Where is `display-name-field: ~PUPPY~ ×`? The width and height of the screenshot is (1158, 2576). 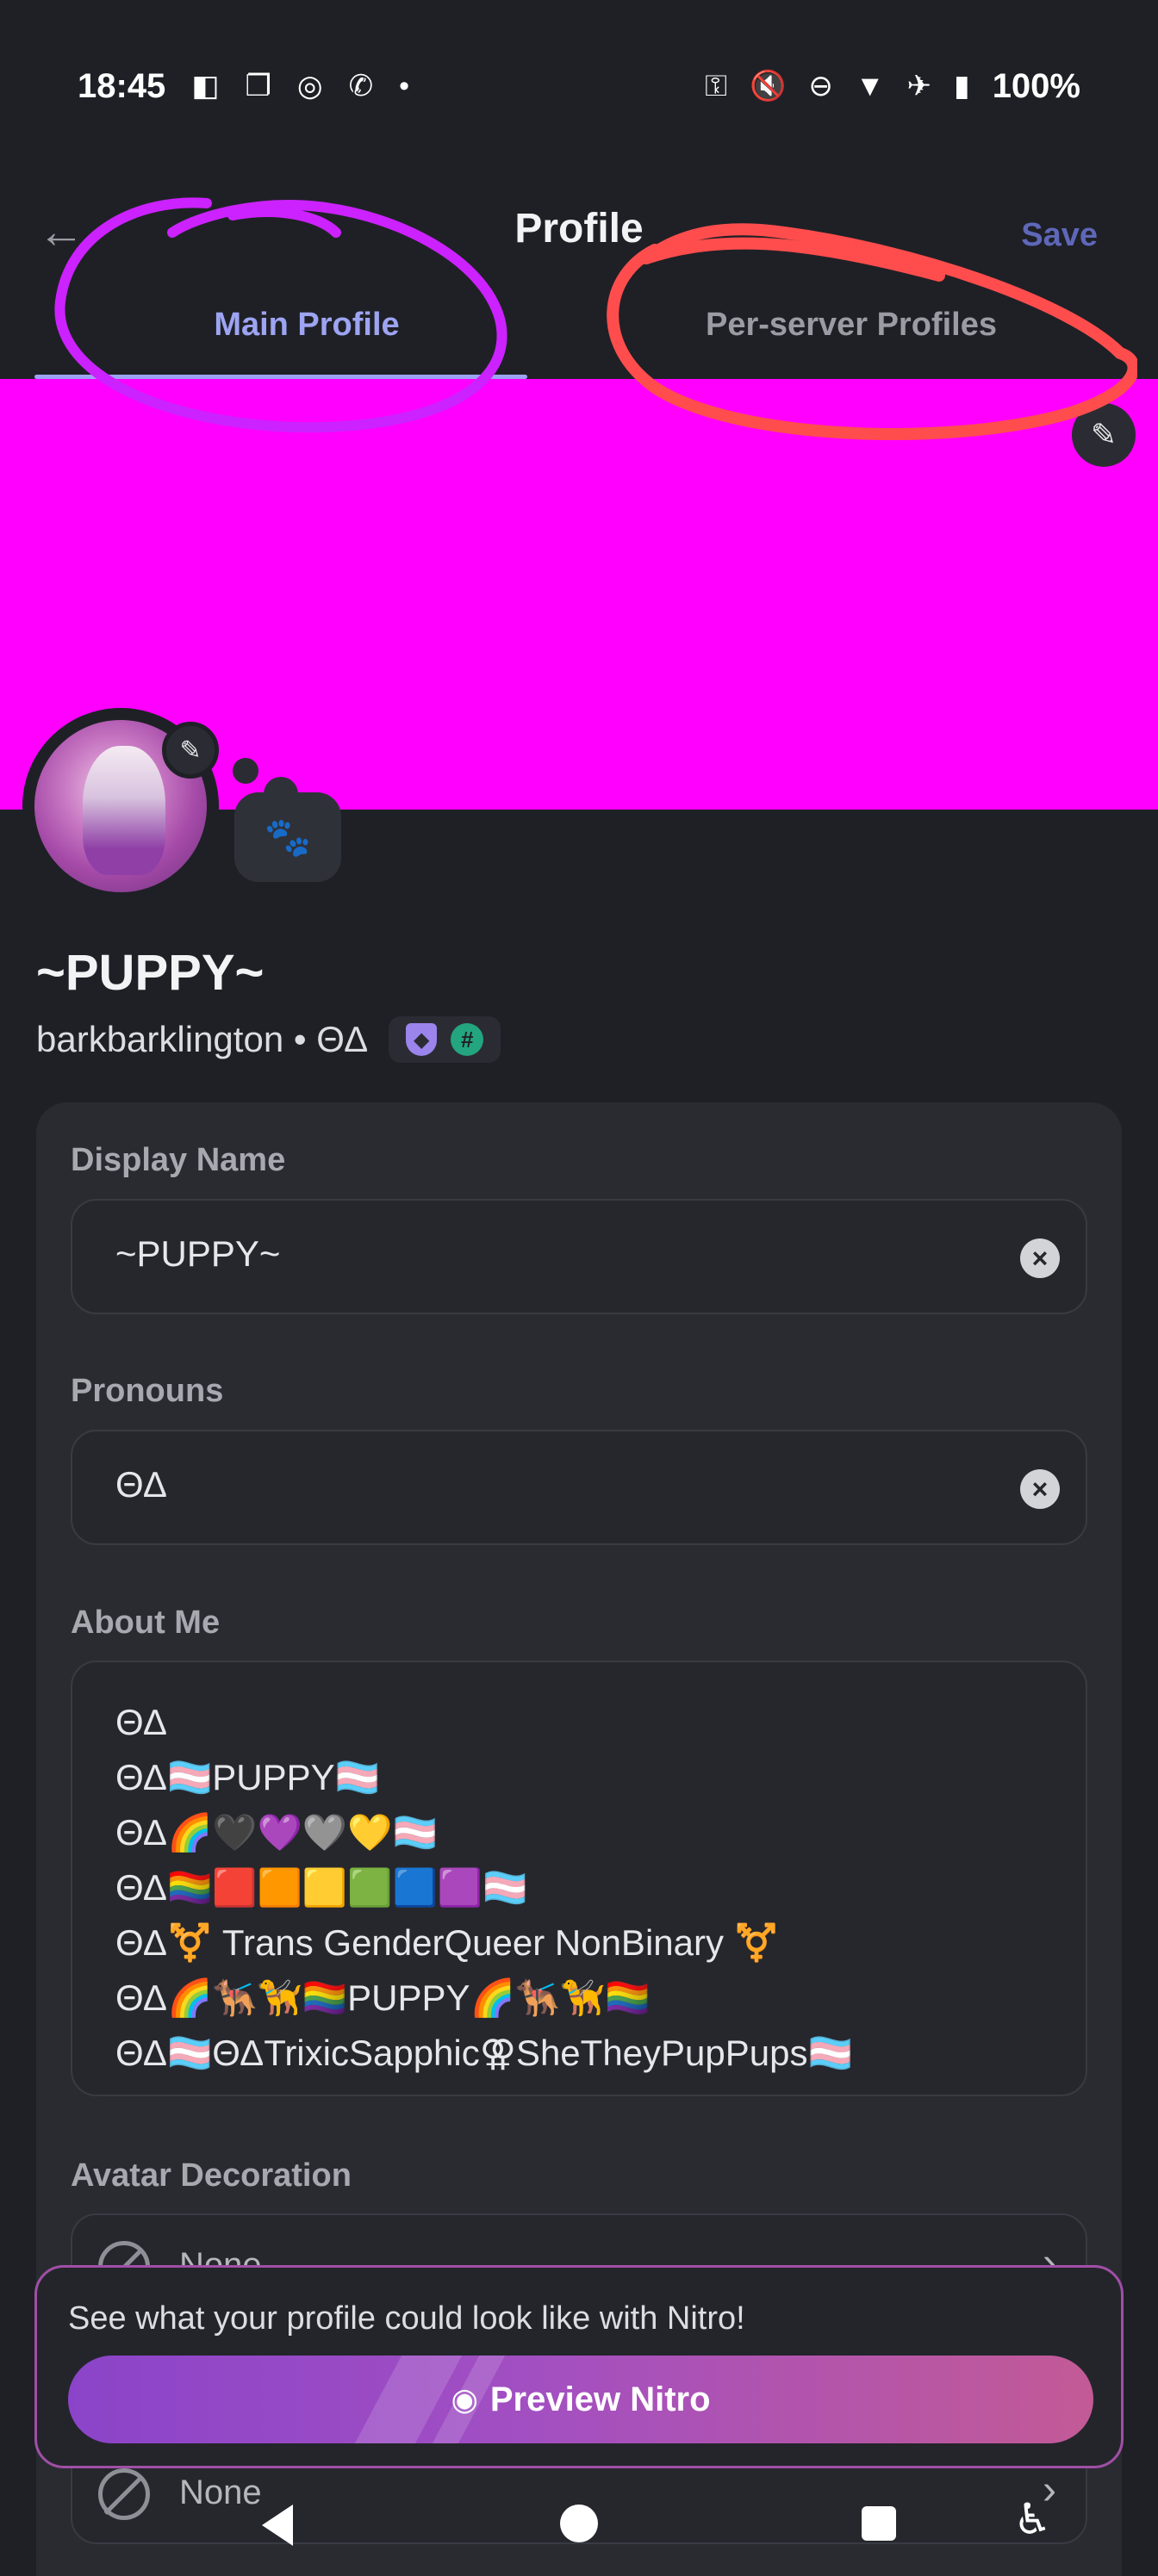 display-name-field: ~PUPPY~ × is located at coordinates (579, 1257).